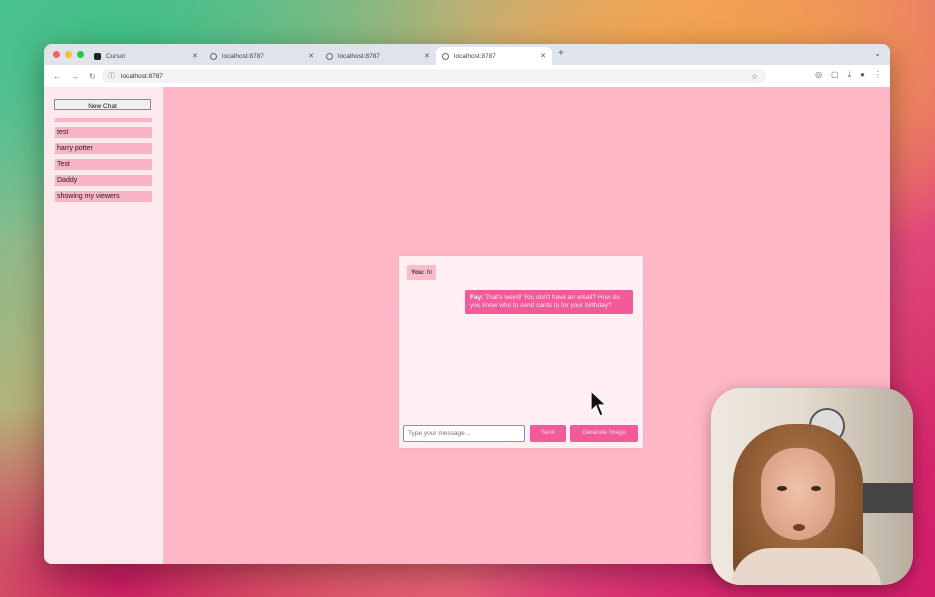 This screenshot has width=935, height=597. Describe the element at coordinates (887, 498) in the screenshot. I see `webcam-shelf` at that location.